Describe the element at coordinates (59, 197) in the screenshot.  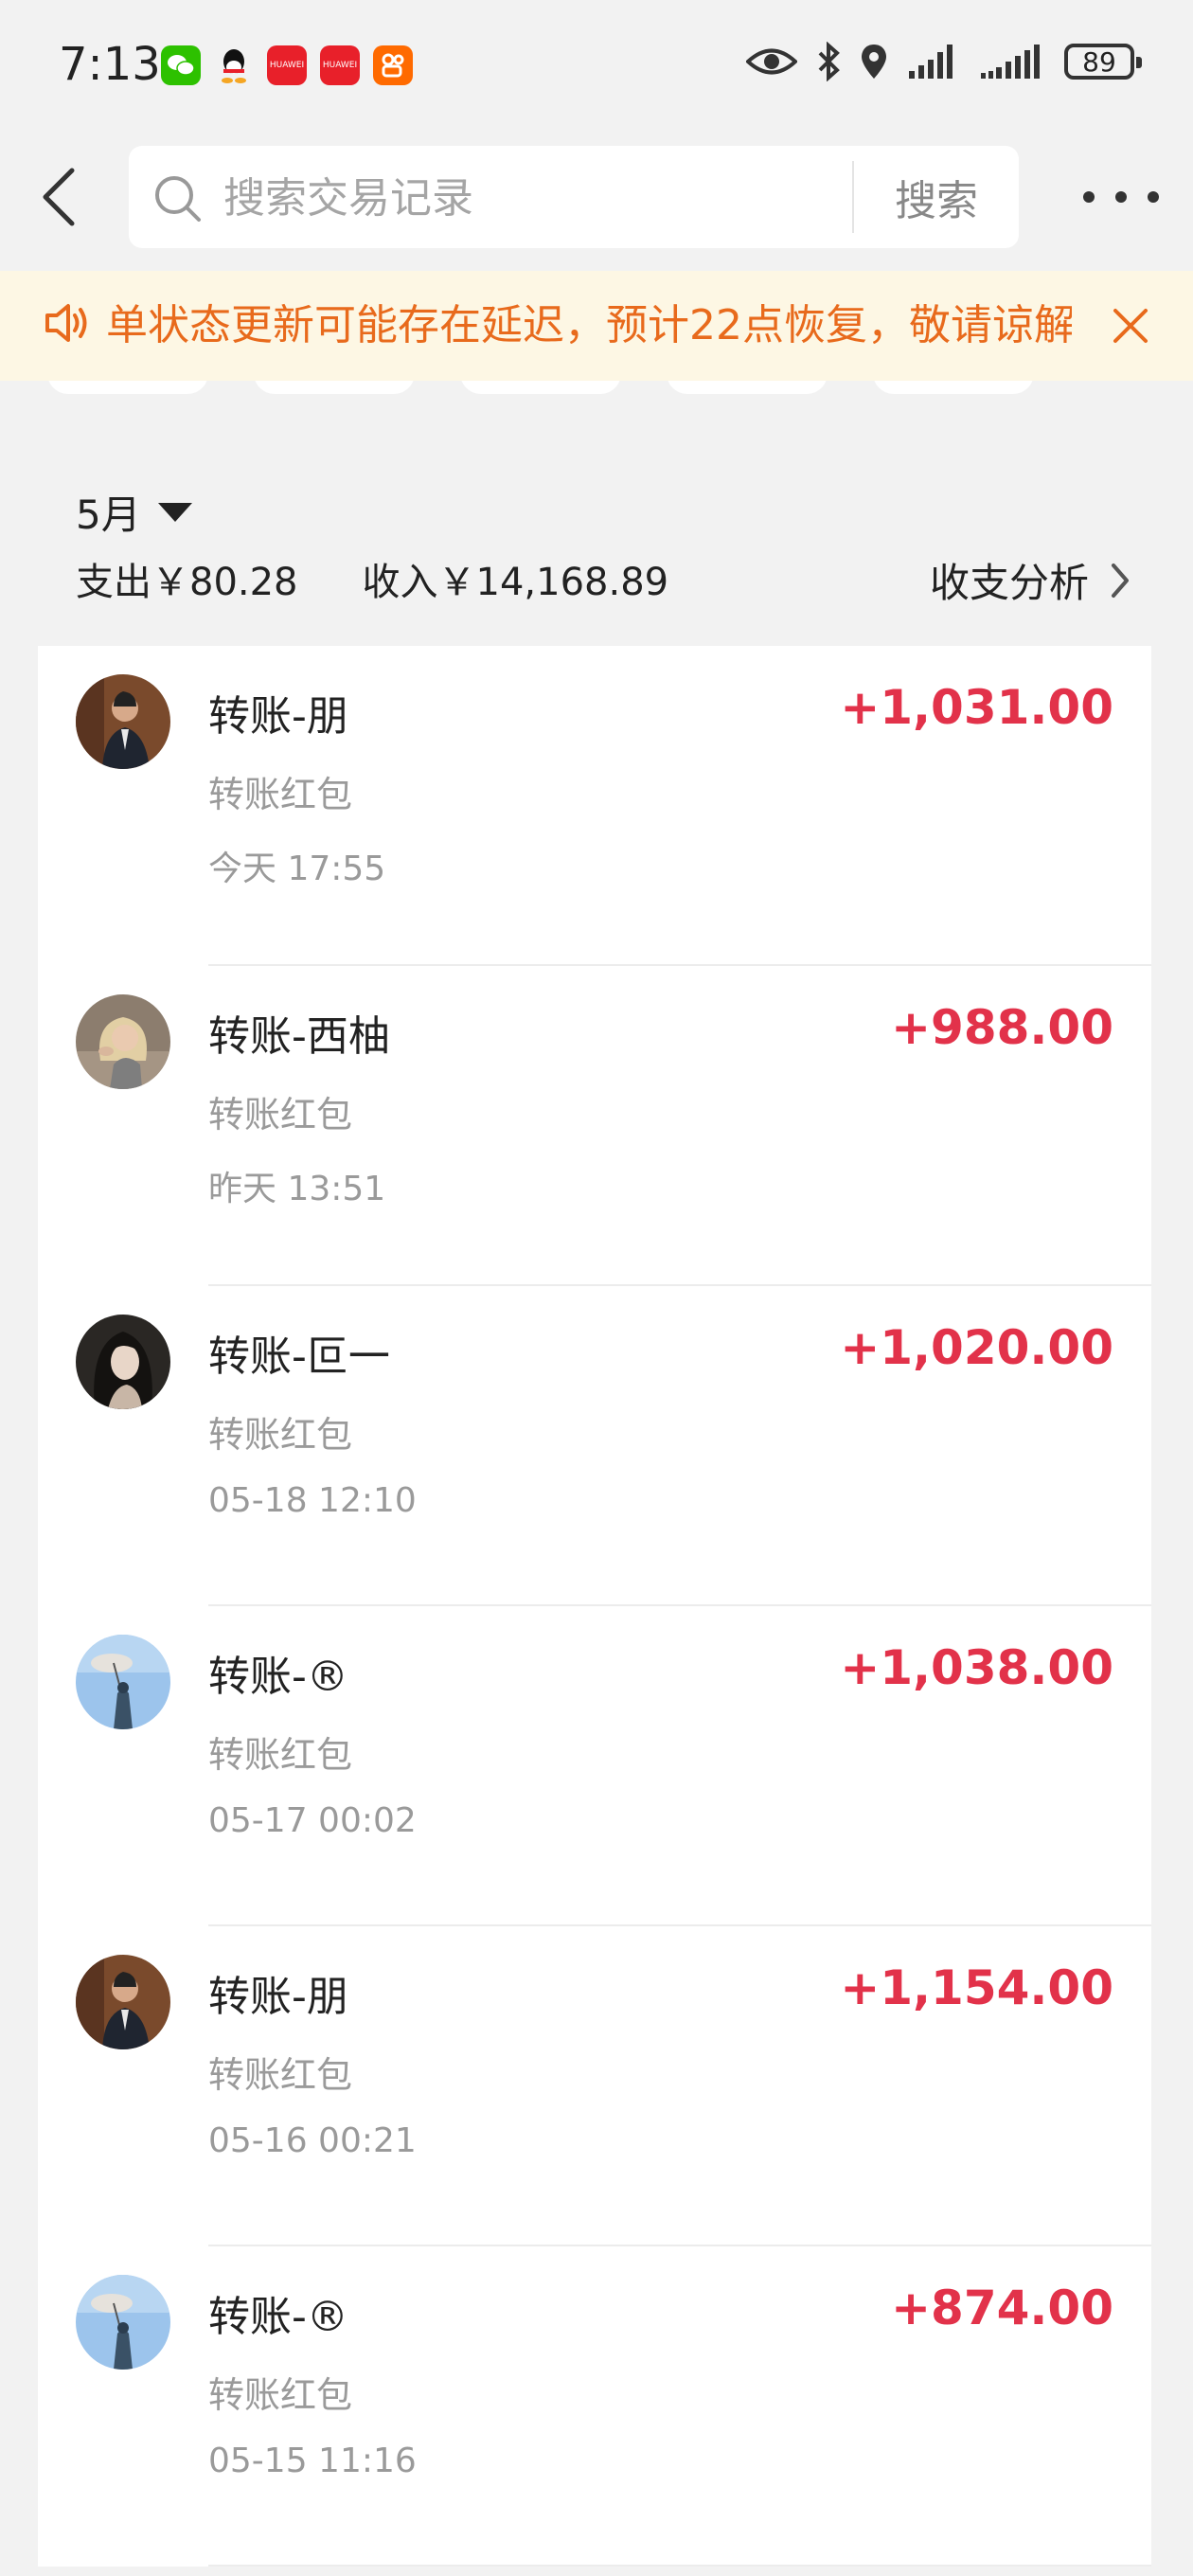
I see `chevron-left-icon` at that location.